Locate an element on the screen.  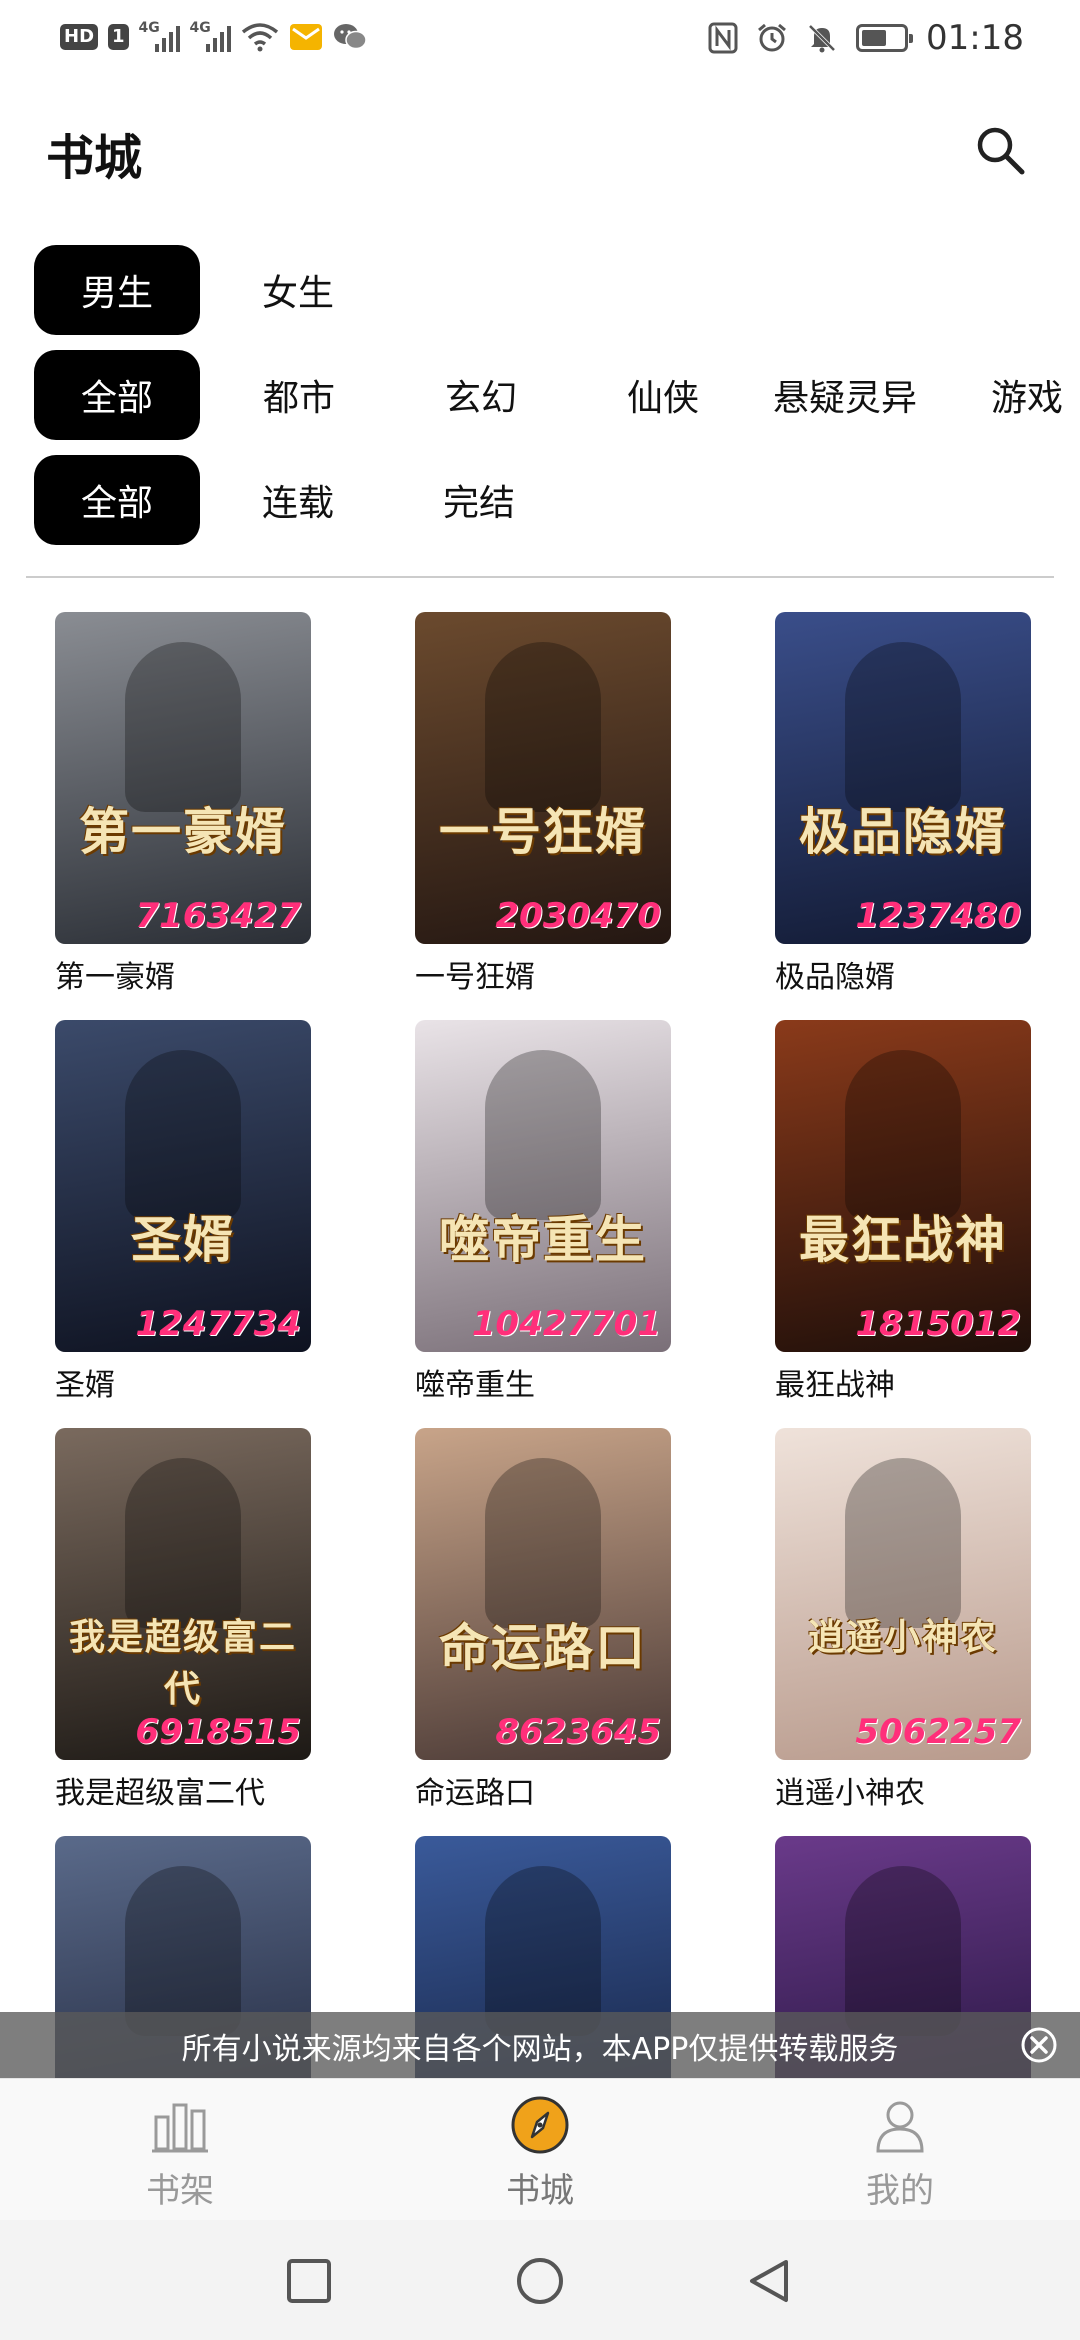
category-chip-urban: 都市 is located at coordinates (299, 395).